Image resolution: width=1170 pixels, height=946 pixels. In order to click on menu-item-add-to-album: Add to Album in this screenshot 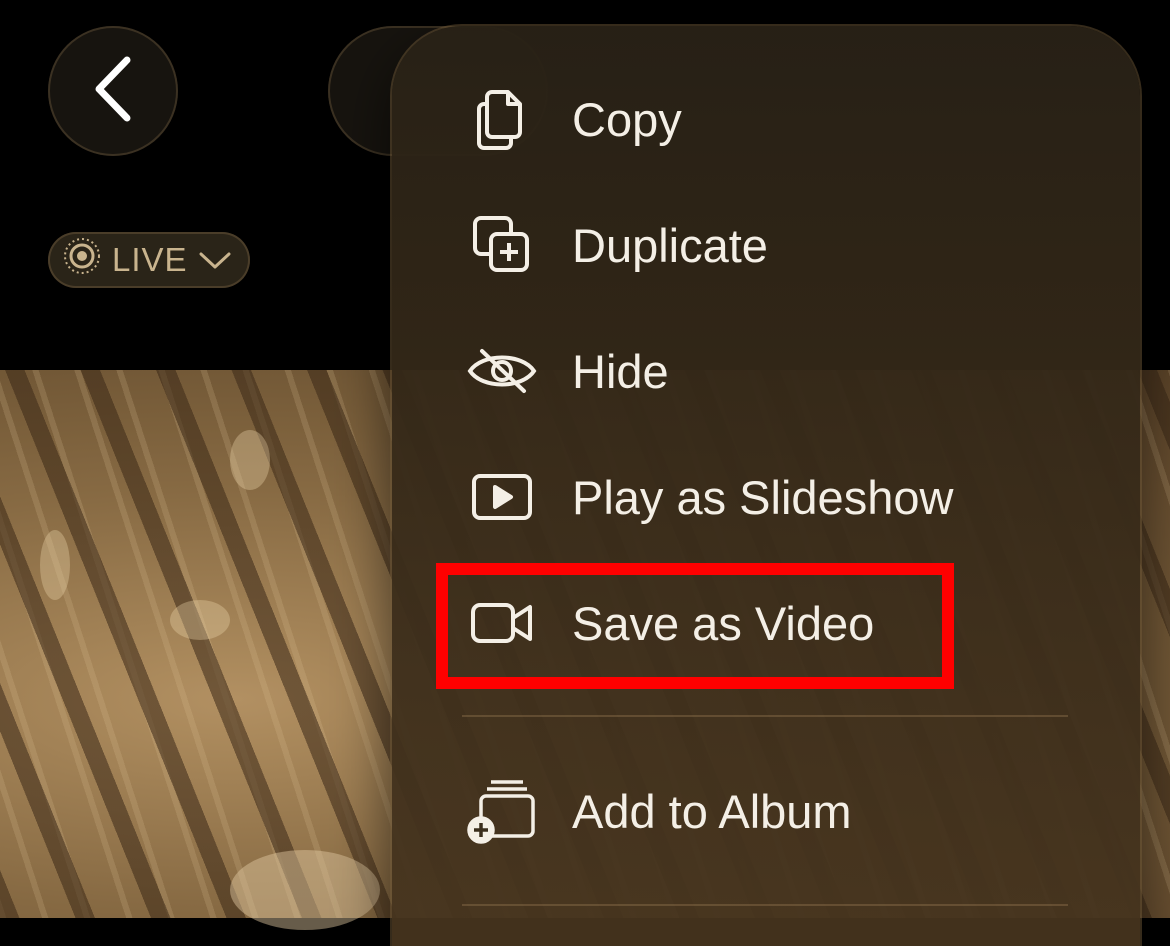, I will do `click(766, 811)`.